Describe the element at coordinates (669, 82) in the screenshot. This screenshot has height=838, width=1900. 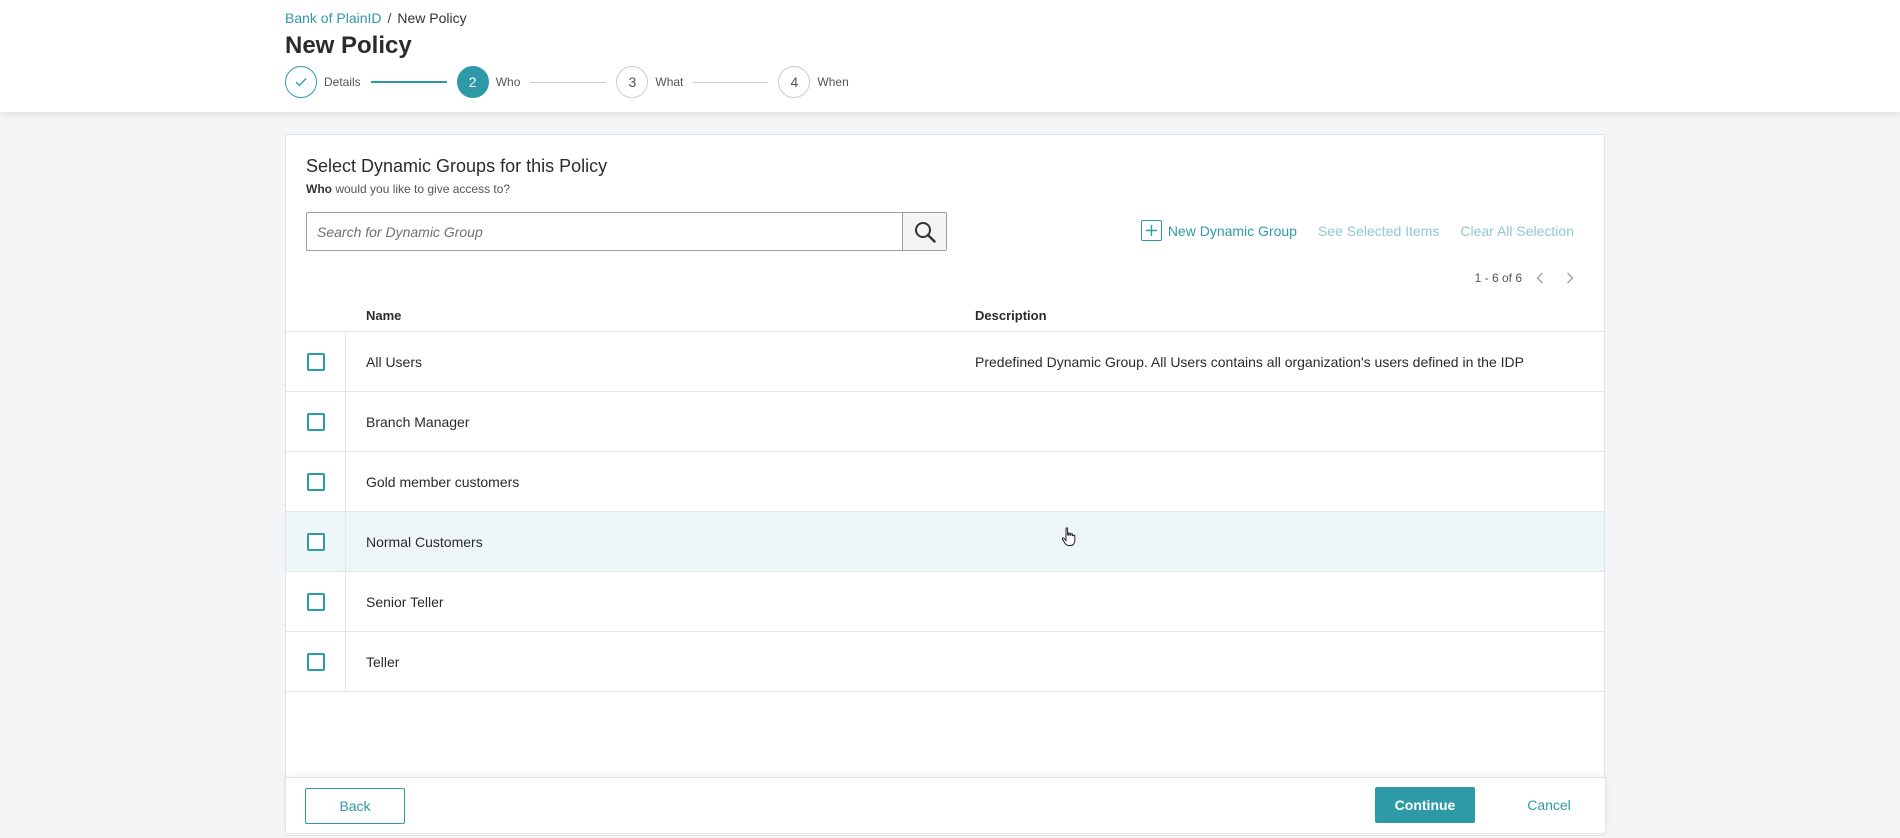
I see `step-what-label: What` at that location.